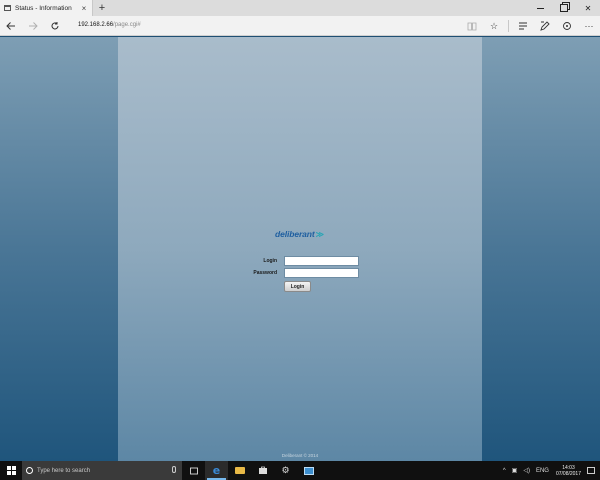  Describe the element at coordinates (568, 473) in the screenshot. I see `clock-date: 07/08/2017` at that location.